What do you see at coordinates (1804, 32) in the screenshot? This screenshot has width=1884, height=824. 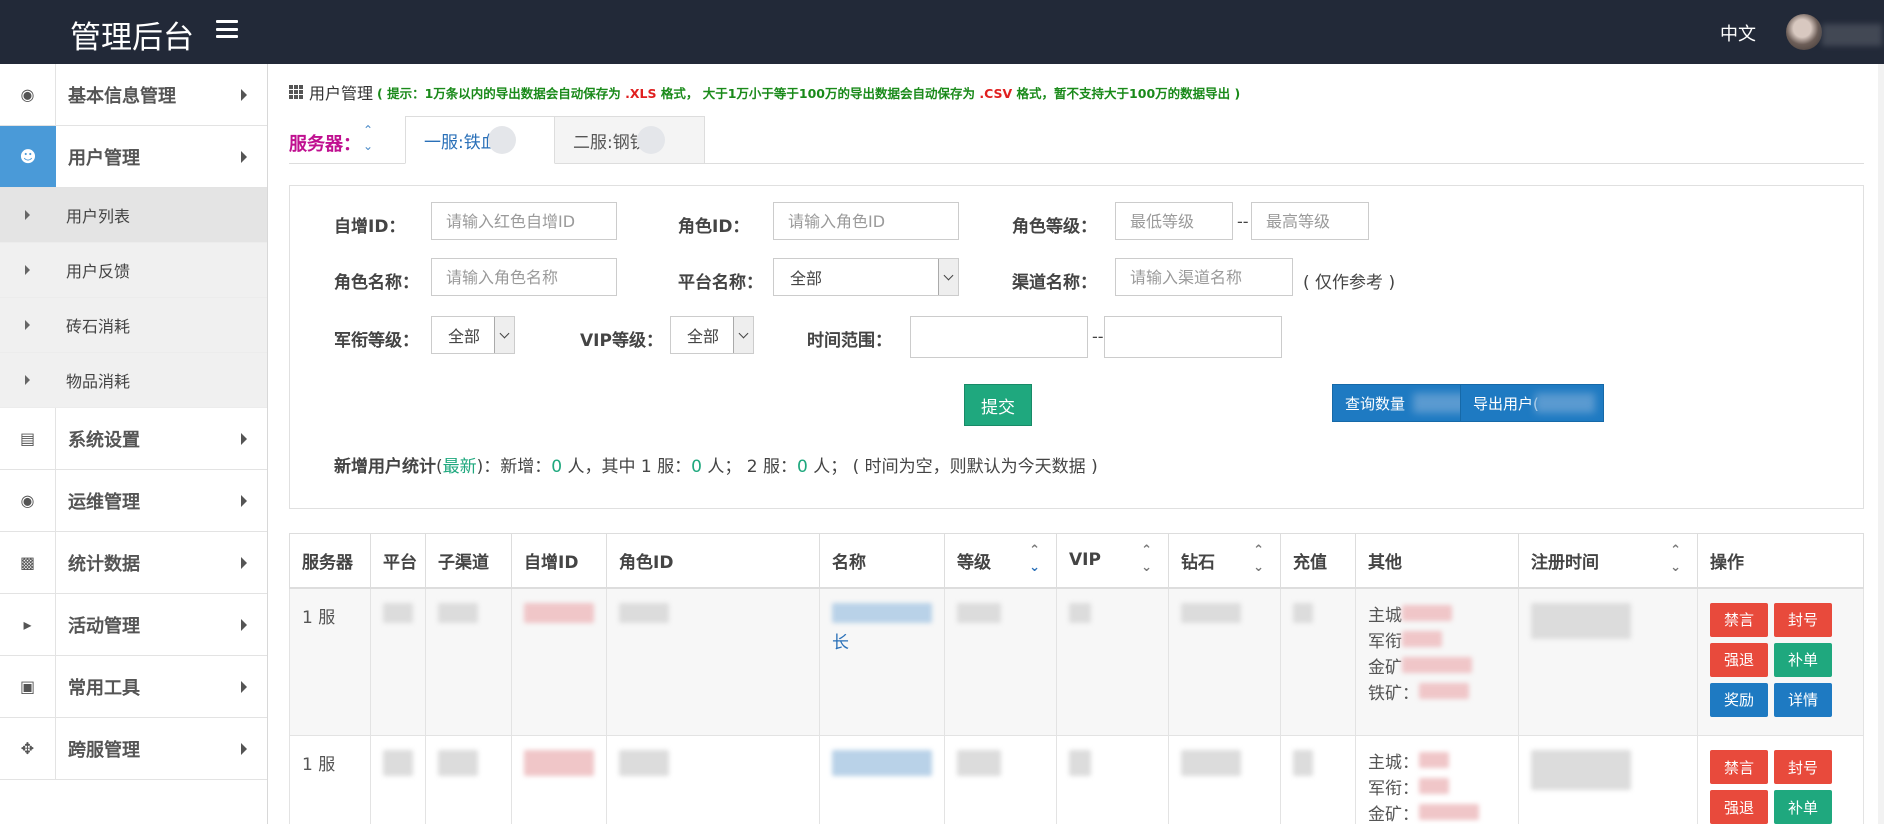 I see `avatar` at bounding box center [1804, 32].